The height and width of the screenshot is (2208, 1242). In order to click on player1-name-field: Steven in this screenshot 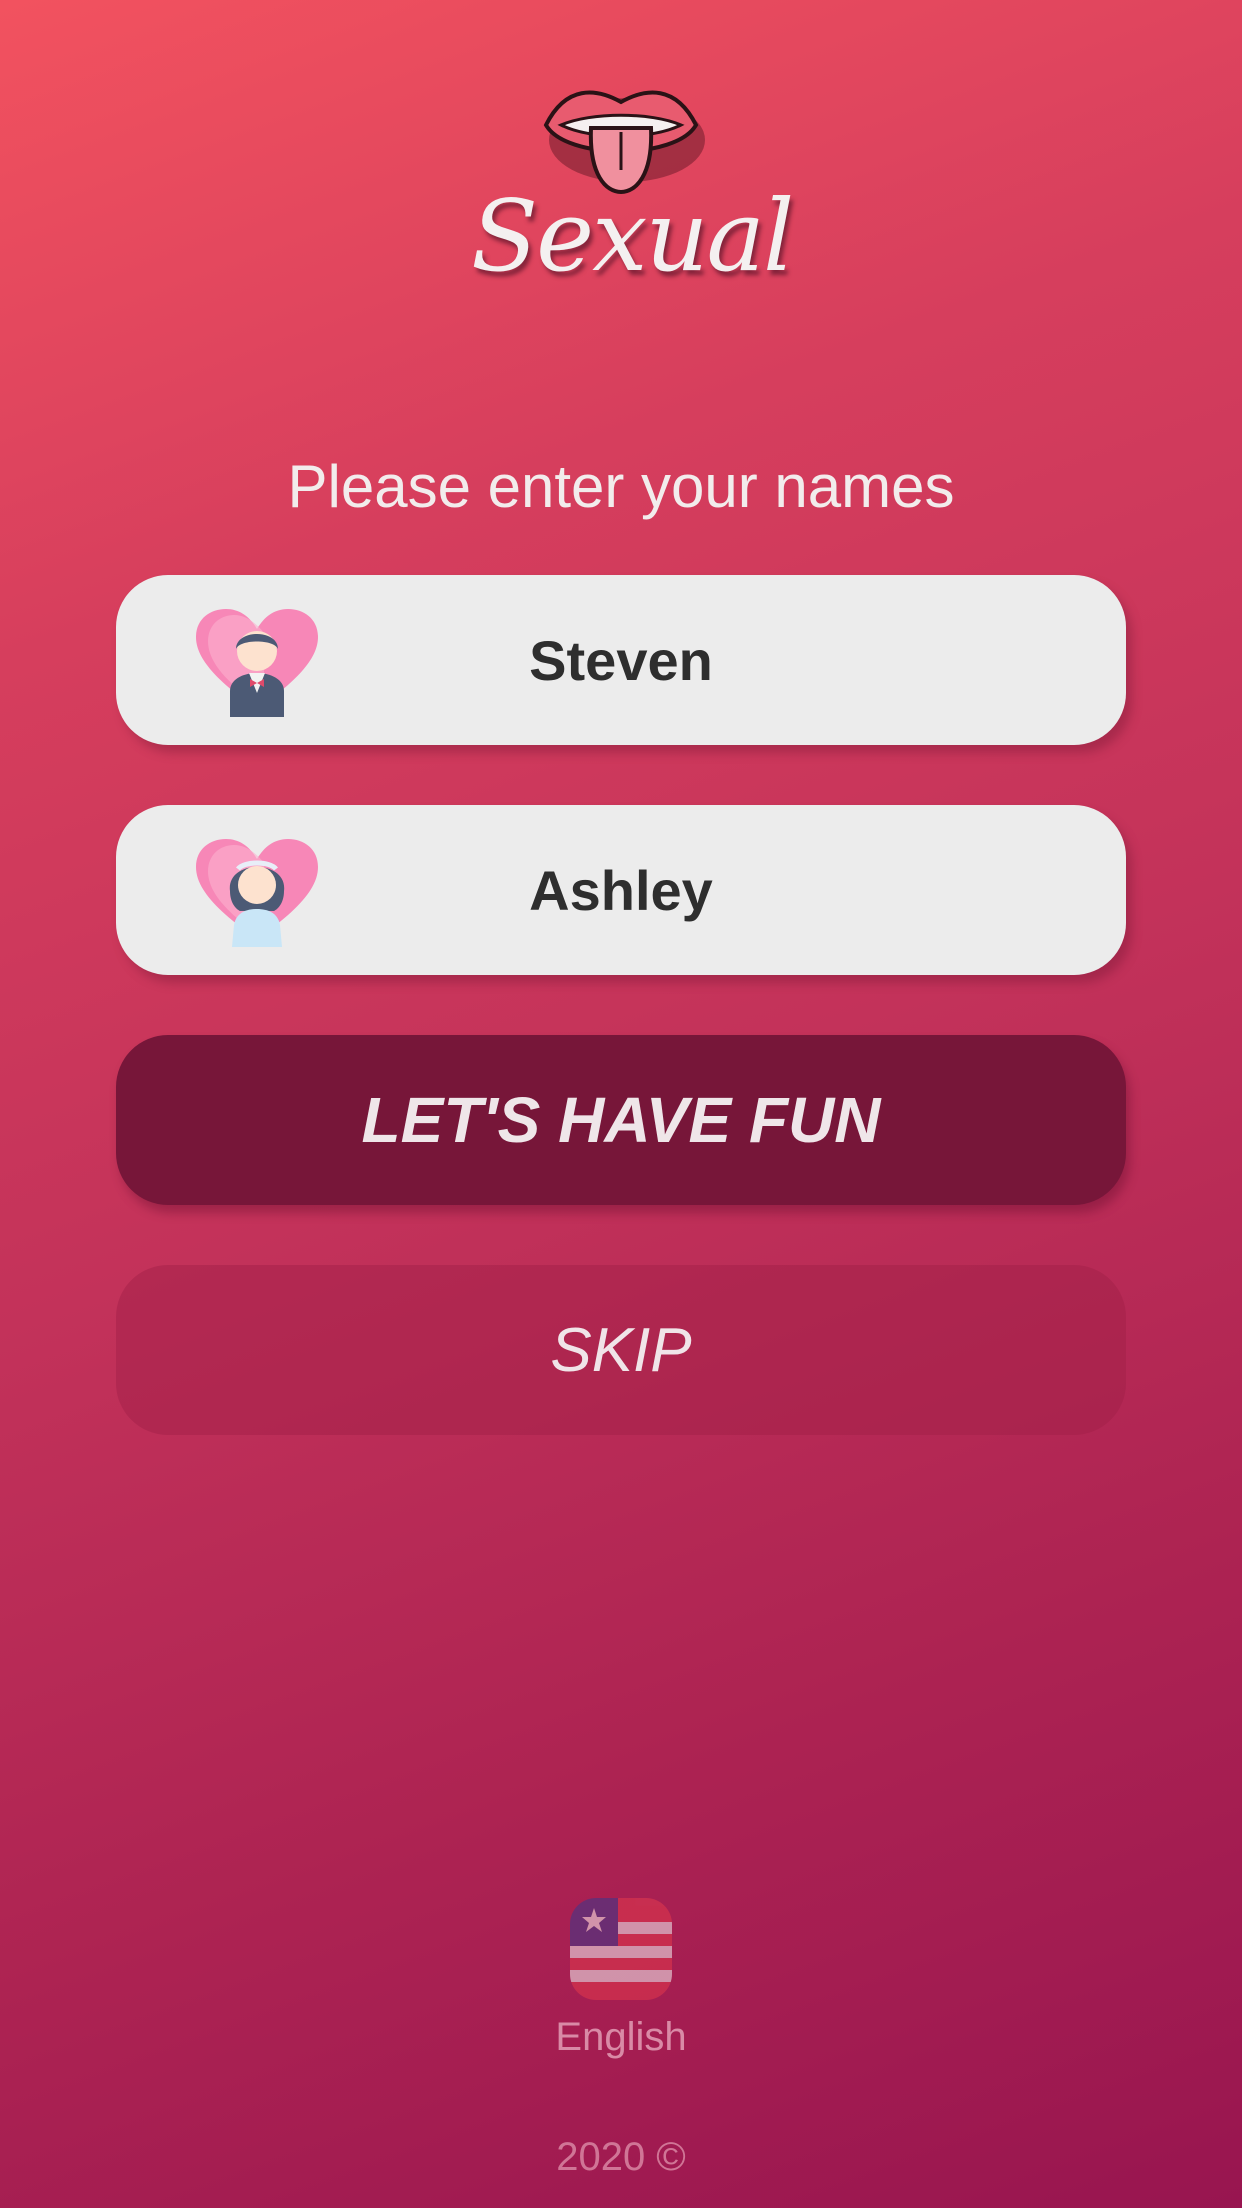, I will do `click(621, 660)`.